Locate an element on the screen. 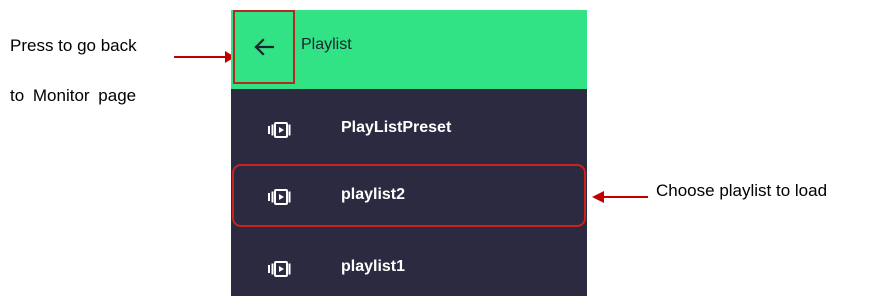 This screenshot has height=296, width=874. annotation-choose-playlist: Choose playlist to load is located at coordinates (742, 190).